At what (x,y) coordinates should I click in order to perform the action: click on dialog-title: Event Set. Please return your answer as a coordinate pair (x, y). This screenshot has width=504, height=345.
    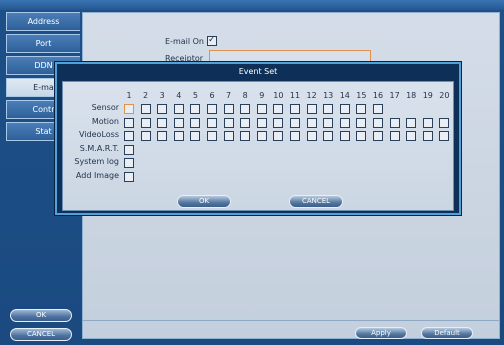
    Looking at the image, I should click on (258, 71).